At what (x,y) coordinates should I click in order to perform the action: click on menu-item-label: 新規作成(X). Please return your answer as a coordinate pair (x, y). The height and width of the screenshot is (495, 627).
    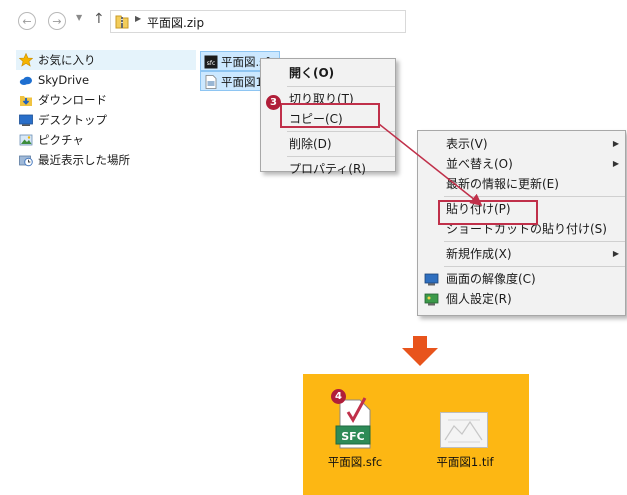
    Looking at the image, I should click on (479, 254).